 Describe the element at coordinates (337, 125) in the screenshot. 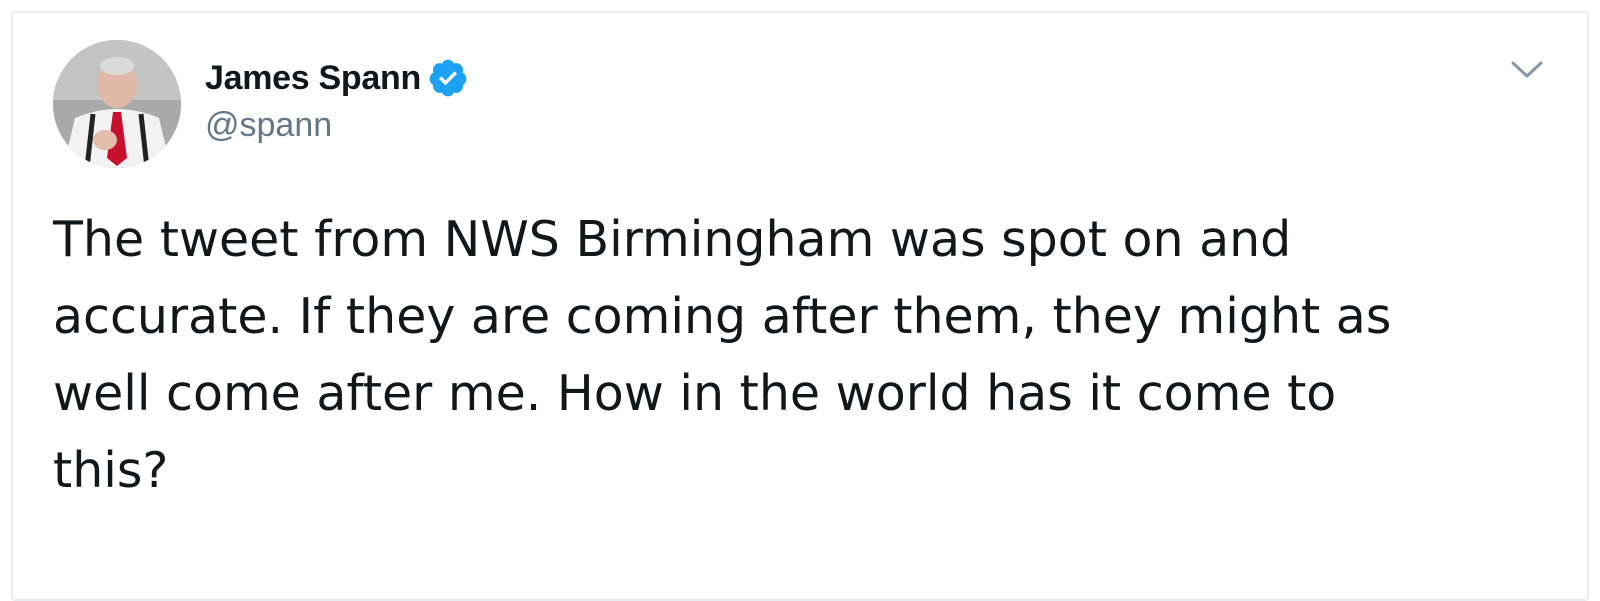

I see `author-handle: @spann` at that location.